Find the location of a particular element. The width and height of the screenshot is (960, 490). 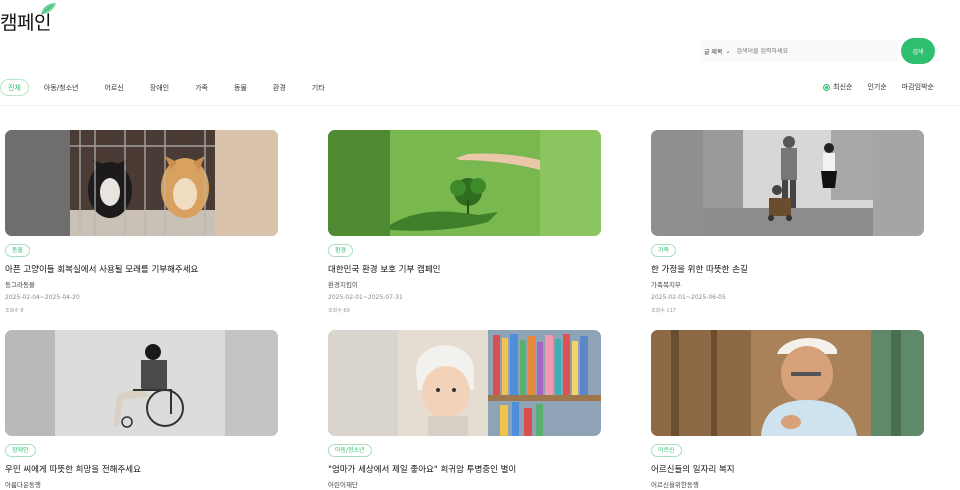

campaign-views: 조회수 117 is located at coordinates (663, 311).